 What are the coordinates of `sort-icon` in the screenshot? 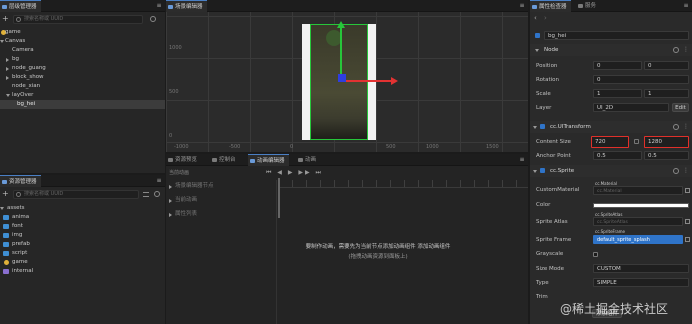 It's located at (146, 194).